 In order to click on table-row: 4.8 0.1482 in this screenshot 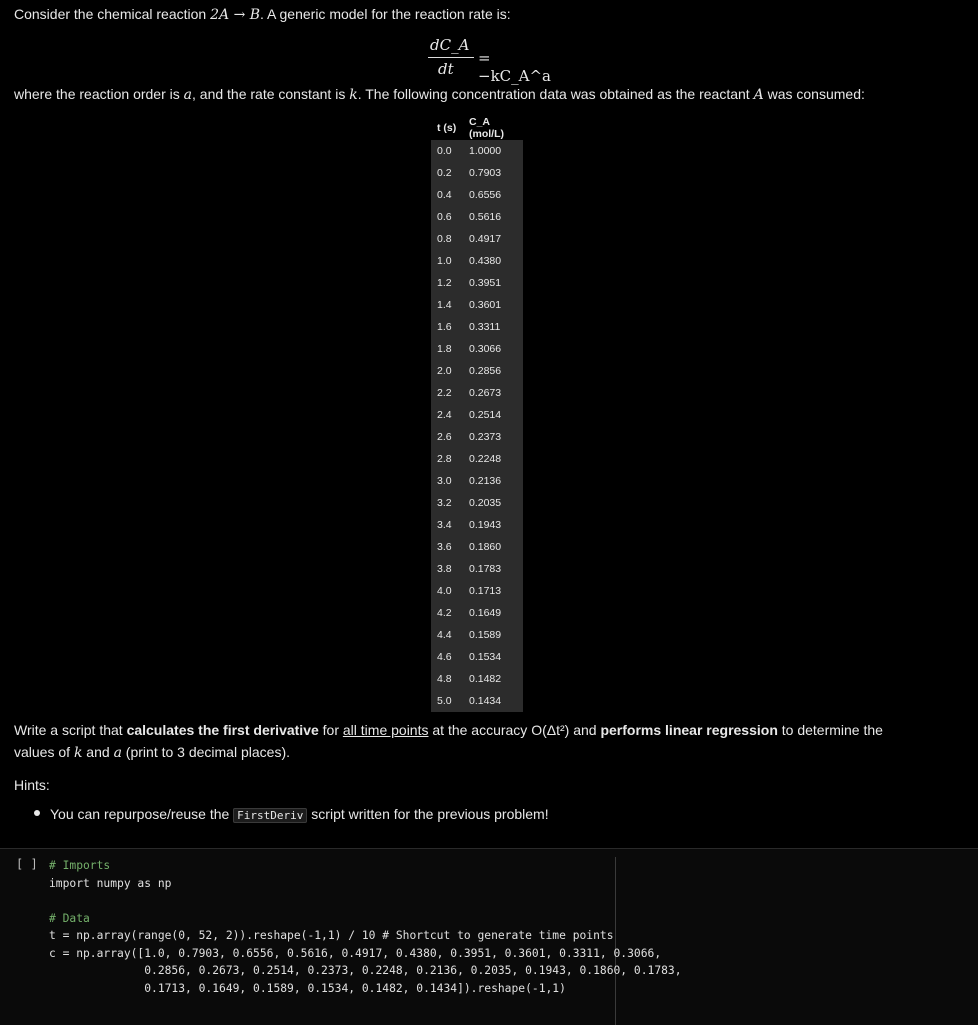, I will do `click(477, 679)`.